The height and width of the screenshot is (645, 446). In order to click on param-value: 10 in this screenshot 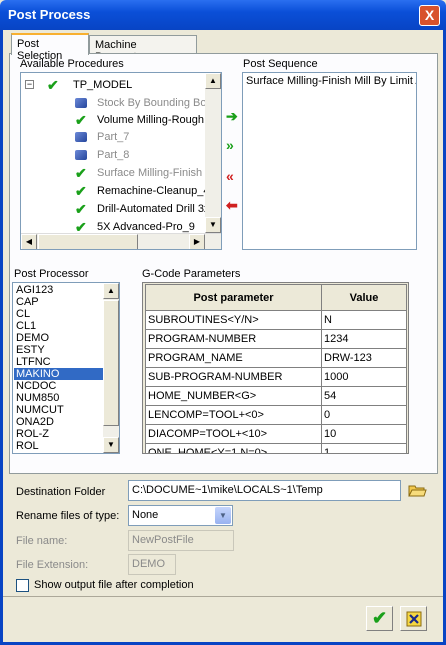, I will do `click(364, 434)`.